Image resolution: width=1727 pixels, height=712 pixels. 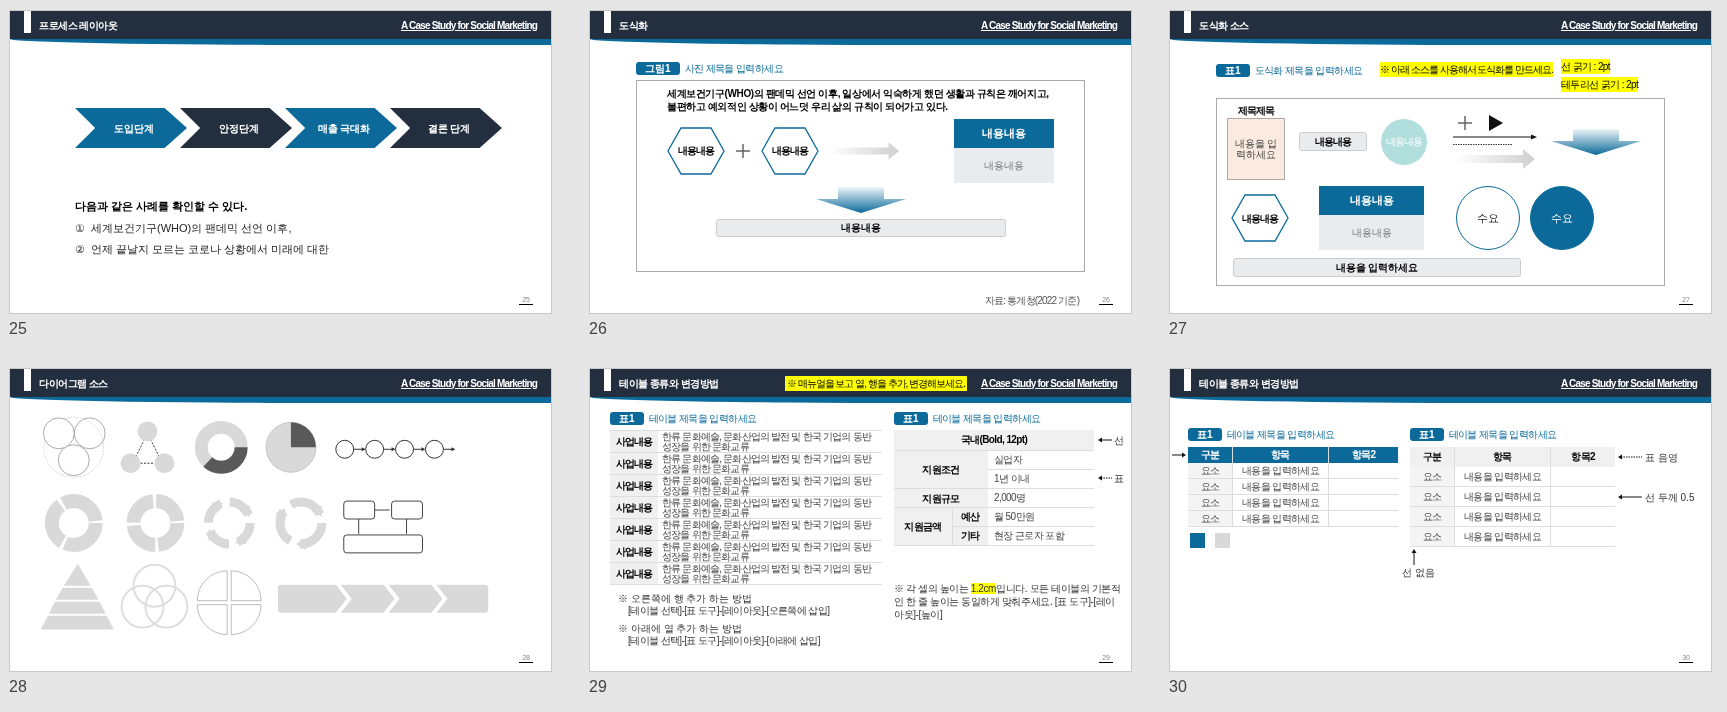 What do you see at coordinates (970, 517) in the screenshot?
I see `table-cell: 예산` at bounding box center [970, 517].